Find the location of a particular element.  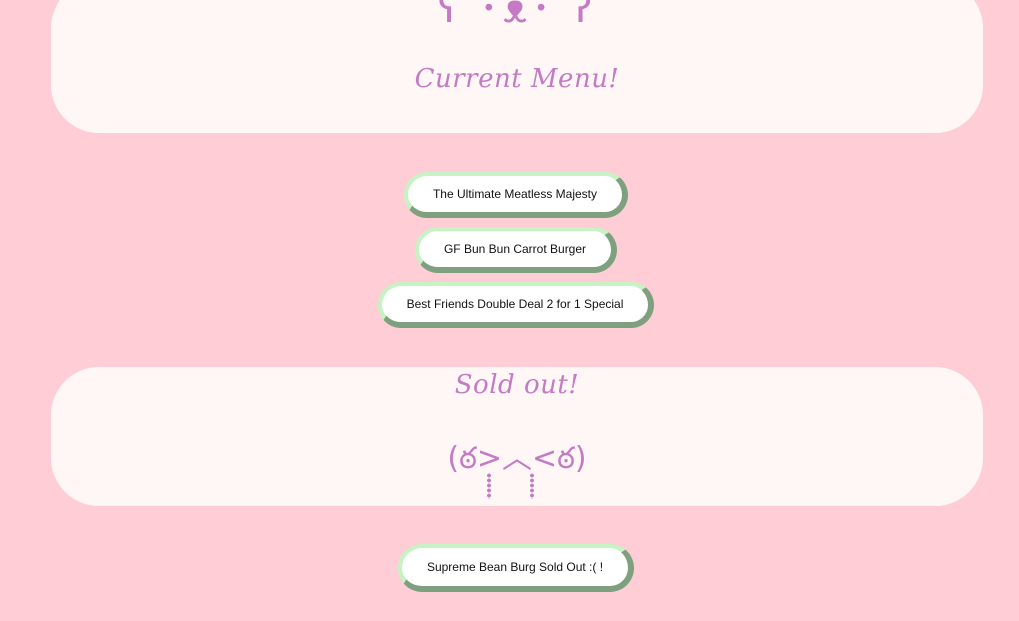

menu-item-button-carrot-burger: GF Bun Bun Carrot Burger is located at coordinates (516, 250).